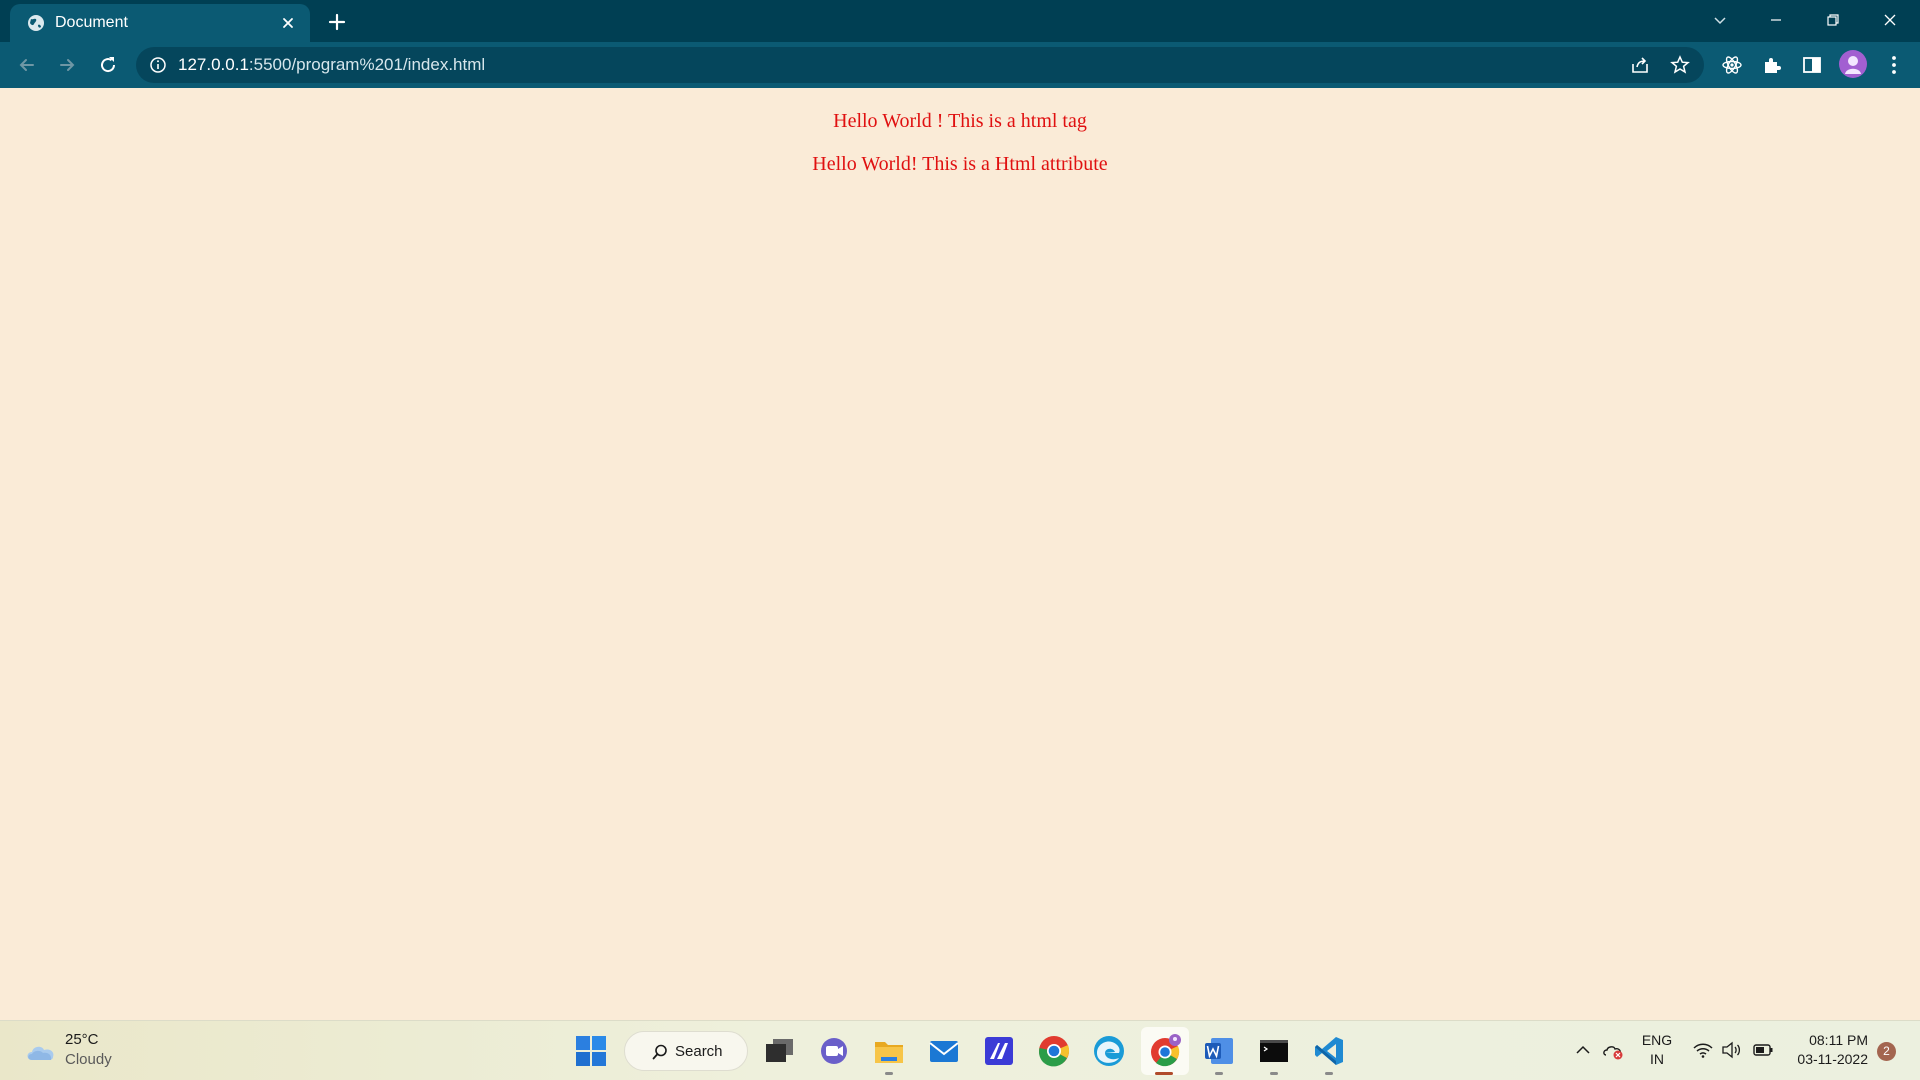 The image size is (1920, 1080). I want to click on close-tab-icon, so click(288, 23).